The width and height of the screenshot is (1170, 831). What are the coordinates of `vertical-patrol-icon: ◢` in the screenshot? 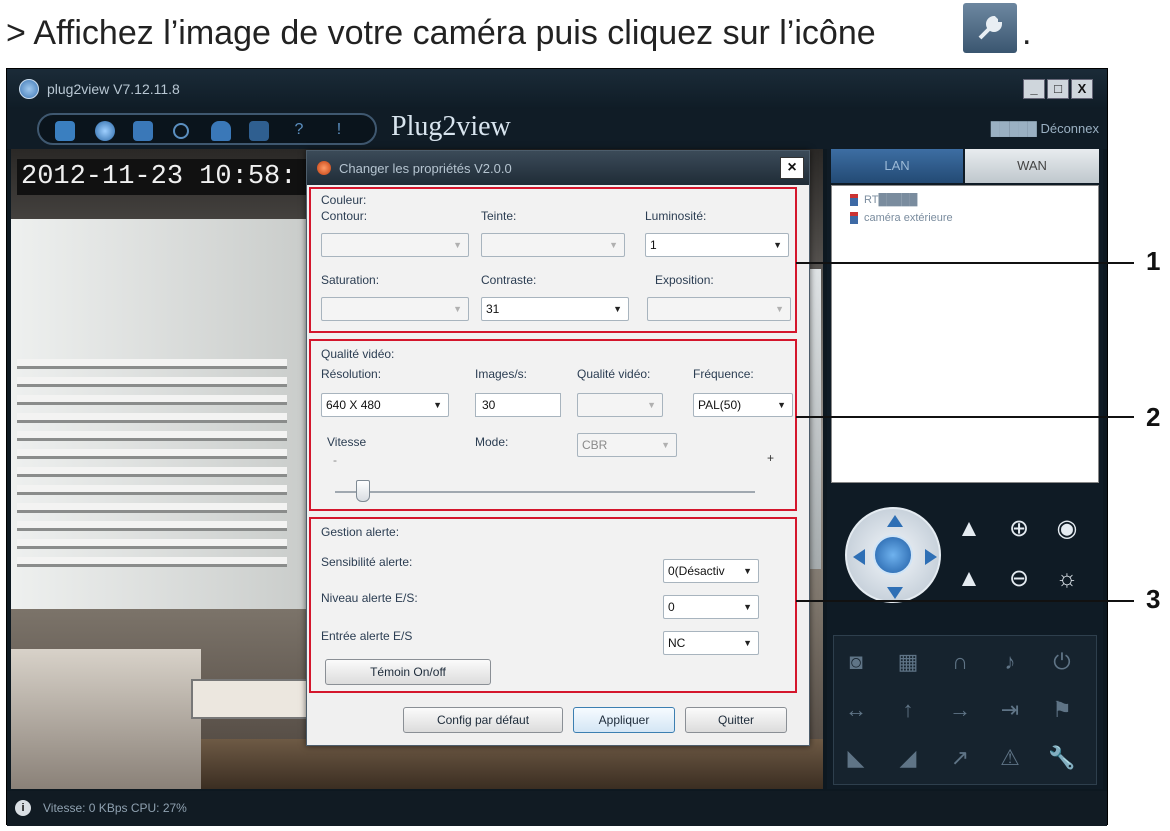 It's located at (908, 758).